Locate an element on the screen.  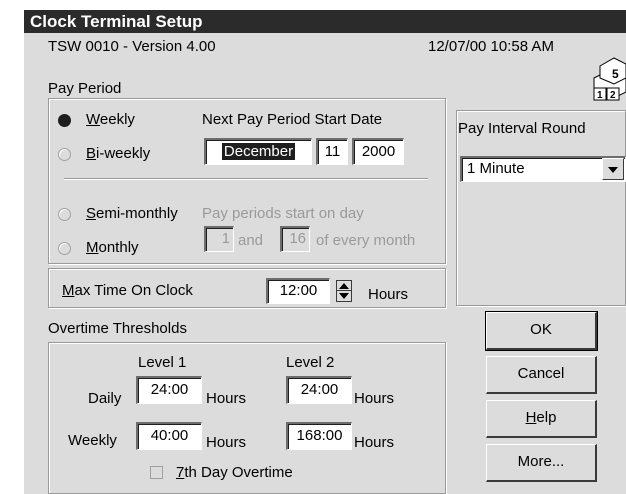
svg-text: 1 is located at coordinates (600, 95).